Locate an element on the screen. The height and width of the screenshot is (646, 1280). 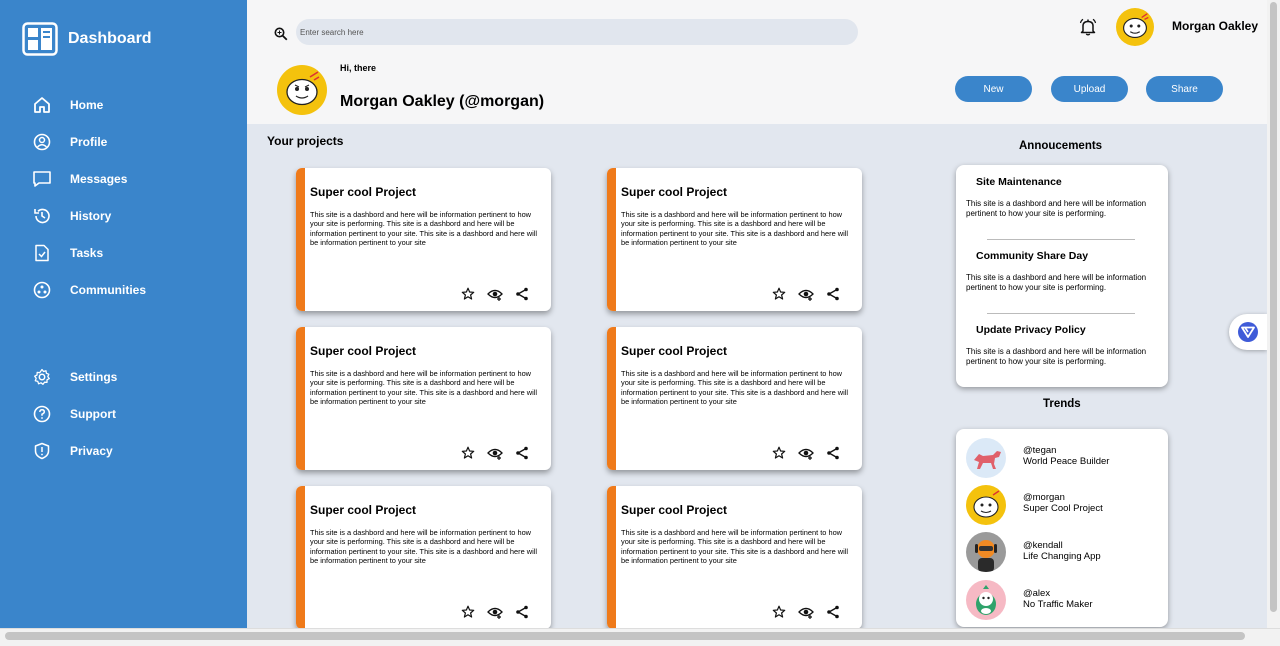
sidebar-item-label: Privacy is located at coordinates (91, 451).